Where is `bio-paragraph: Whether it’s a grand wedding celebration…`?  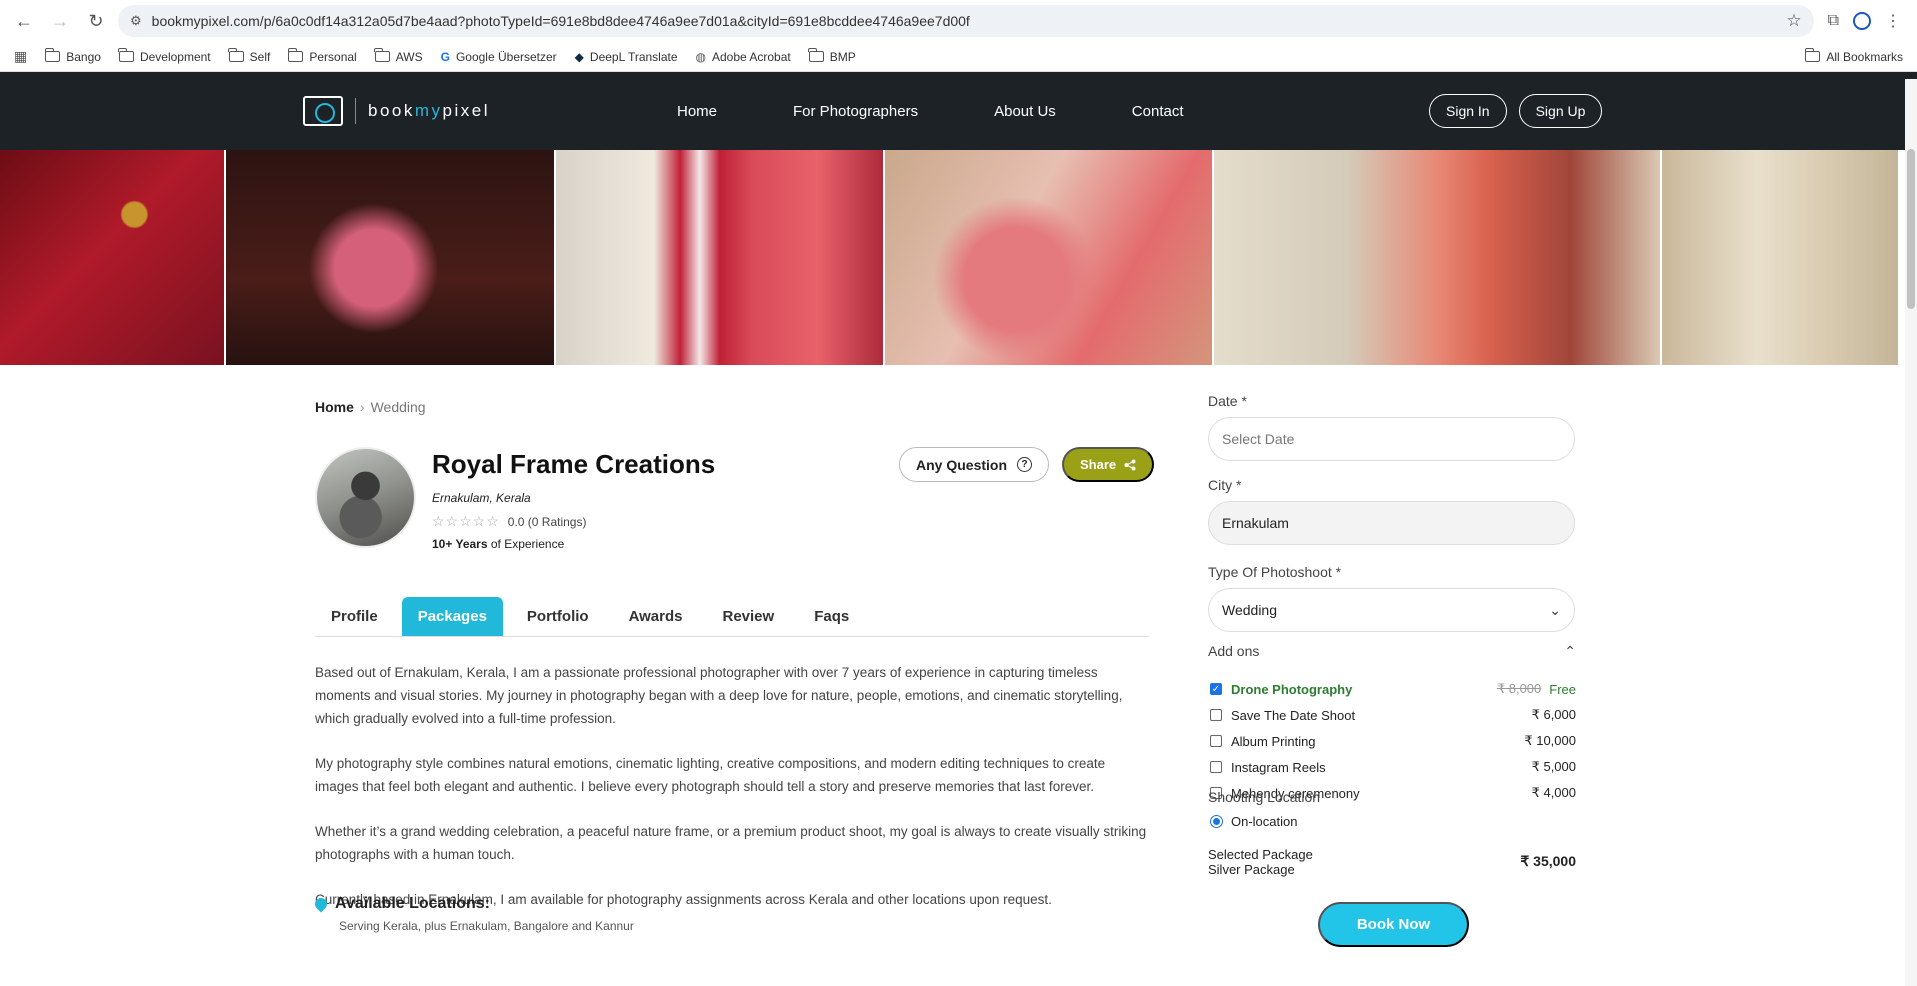 bio-paragraph: Whether it’s a grand wedding celebration… is located at coordinates (731, 843).